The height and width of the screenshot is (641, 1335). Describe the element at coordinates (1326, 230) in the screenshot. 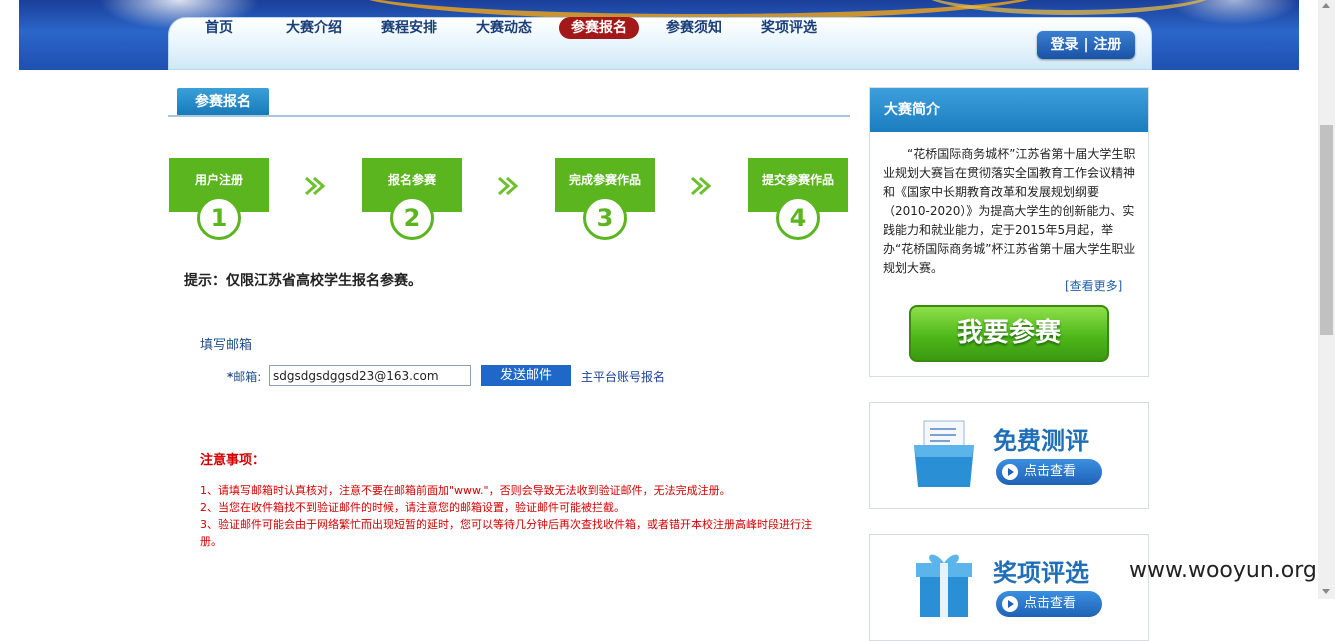

I see `scrollbar-thumb` at that location.